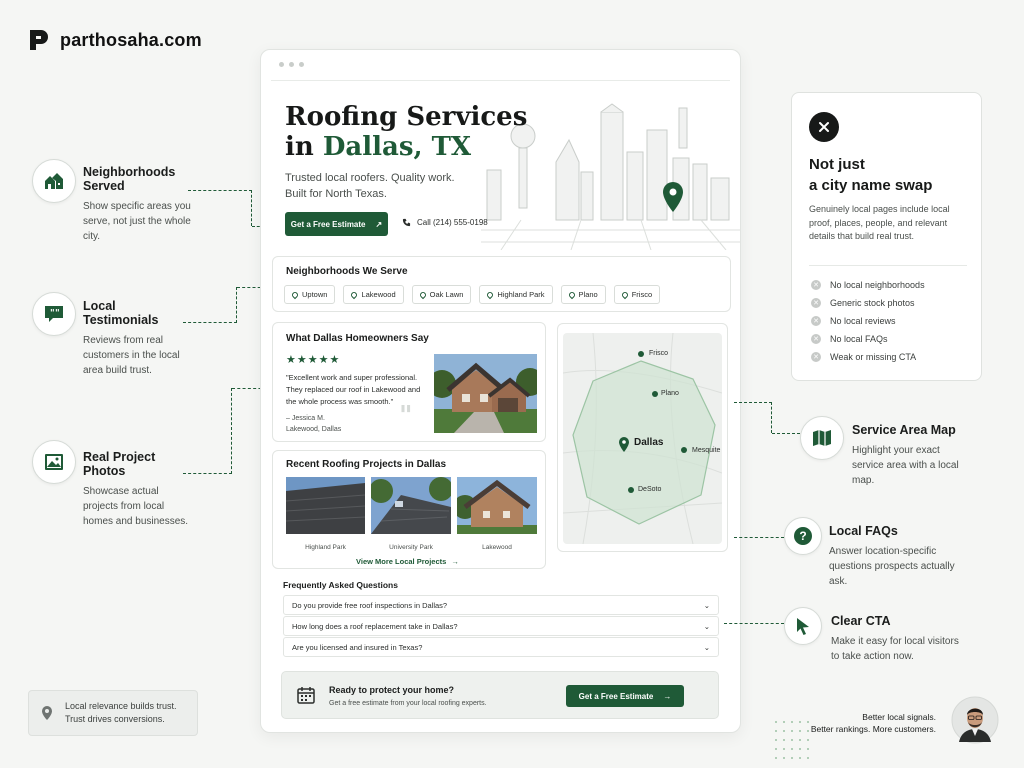 Image resolution: width=1024 pixels, height=768 pixels. I want to click on neighborhood-chip: Highland Park, so click(516, 294).